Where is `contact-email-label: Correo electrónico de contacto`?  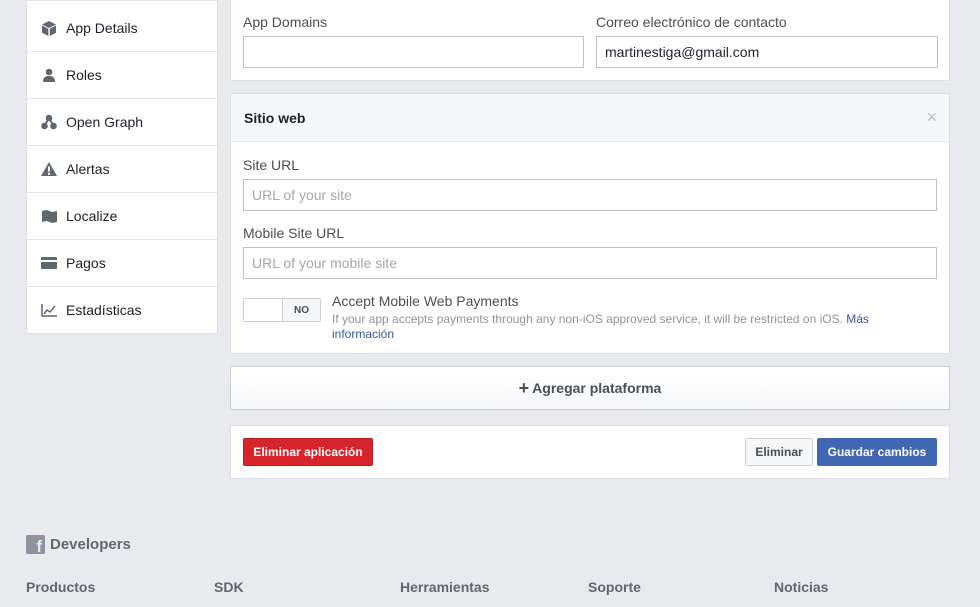
contact-email-label: Correo electrónico de contacto is located at coordinates (691, 22).